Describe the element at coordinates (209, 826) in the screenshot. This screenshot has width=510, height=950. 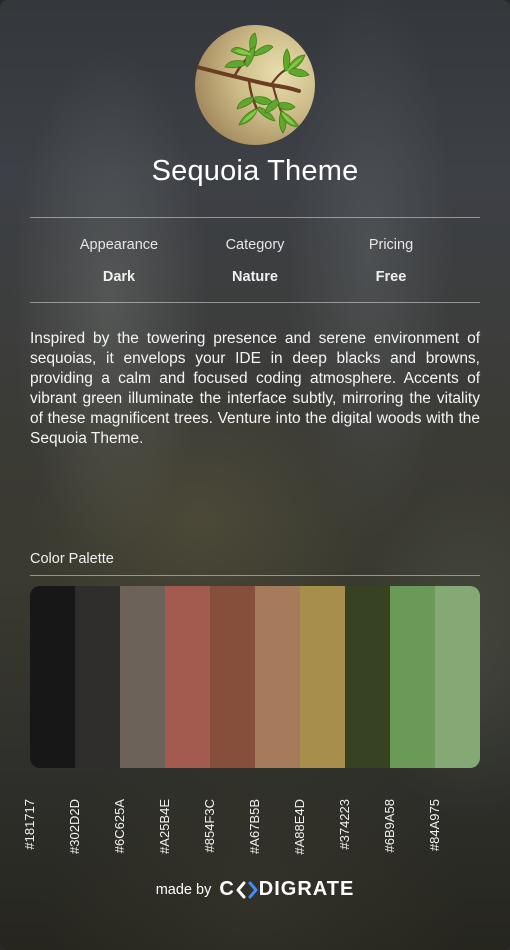
I see `color-hex-label: #854F3C` at that location.